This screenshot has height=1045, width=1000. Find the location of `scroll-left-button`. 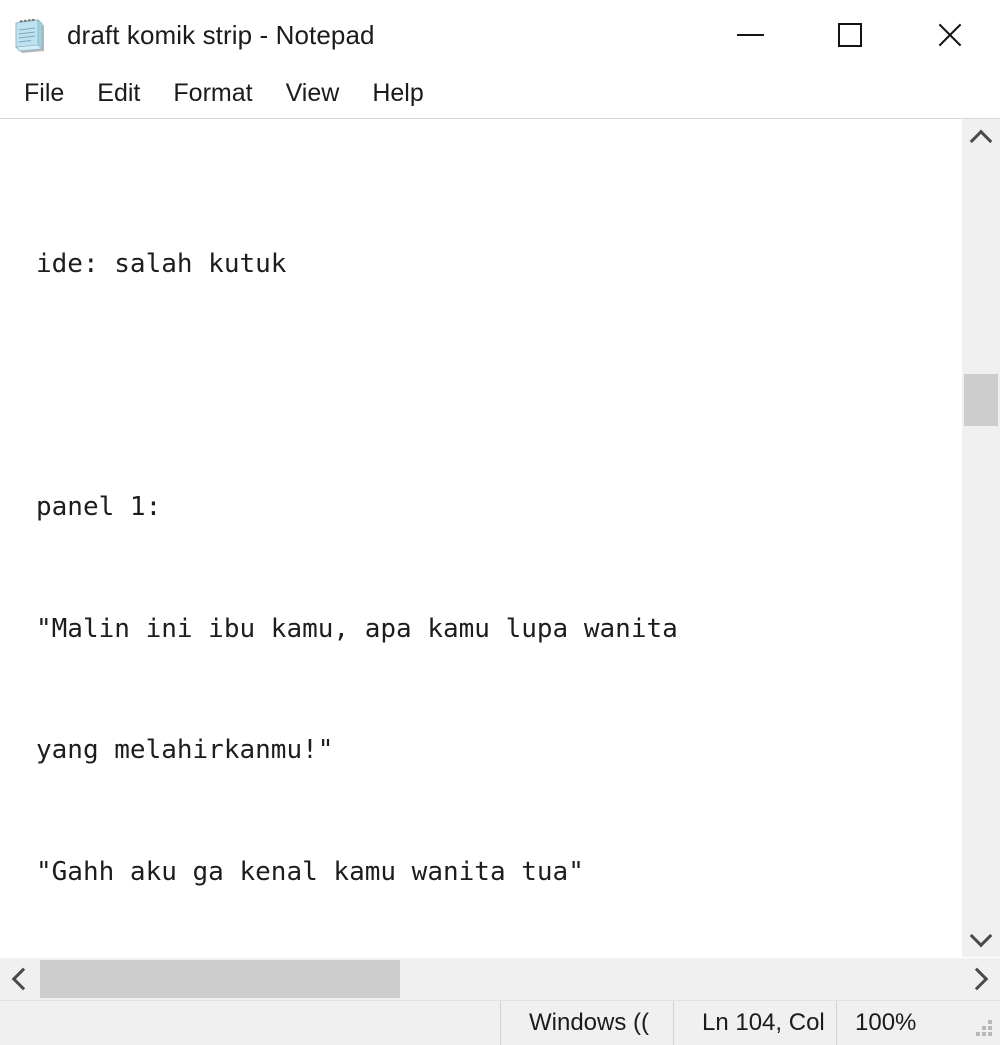

scroll-left-button is located at coordinates (20, 979).